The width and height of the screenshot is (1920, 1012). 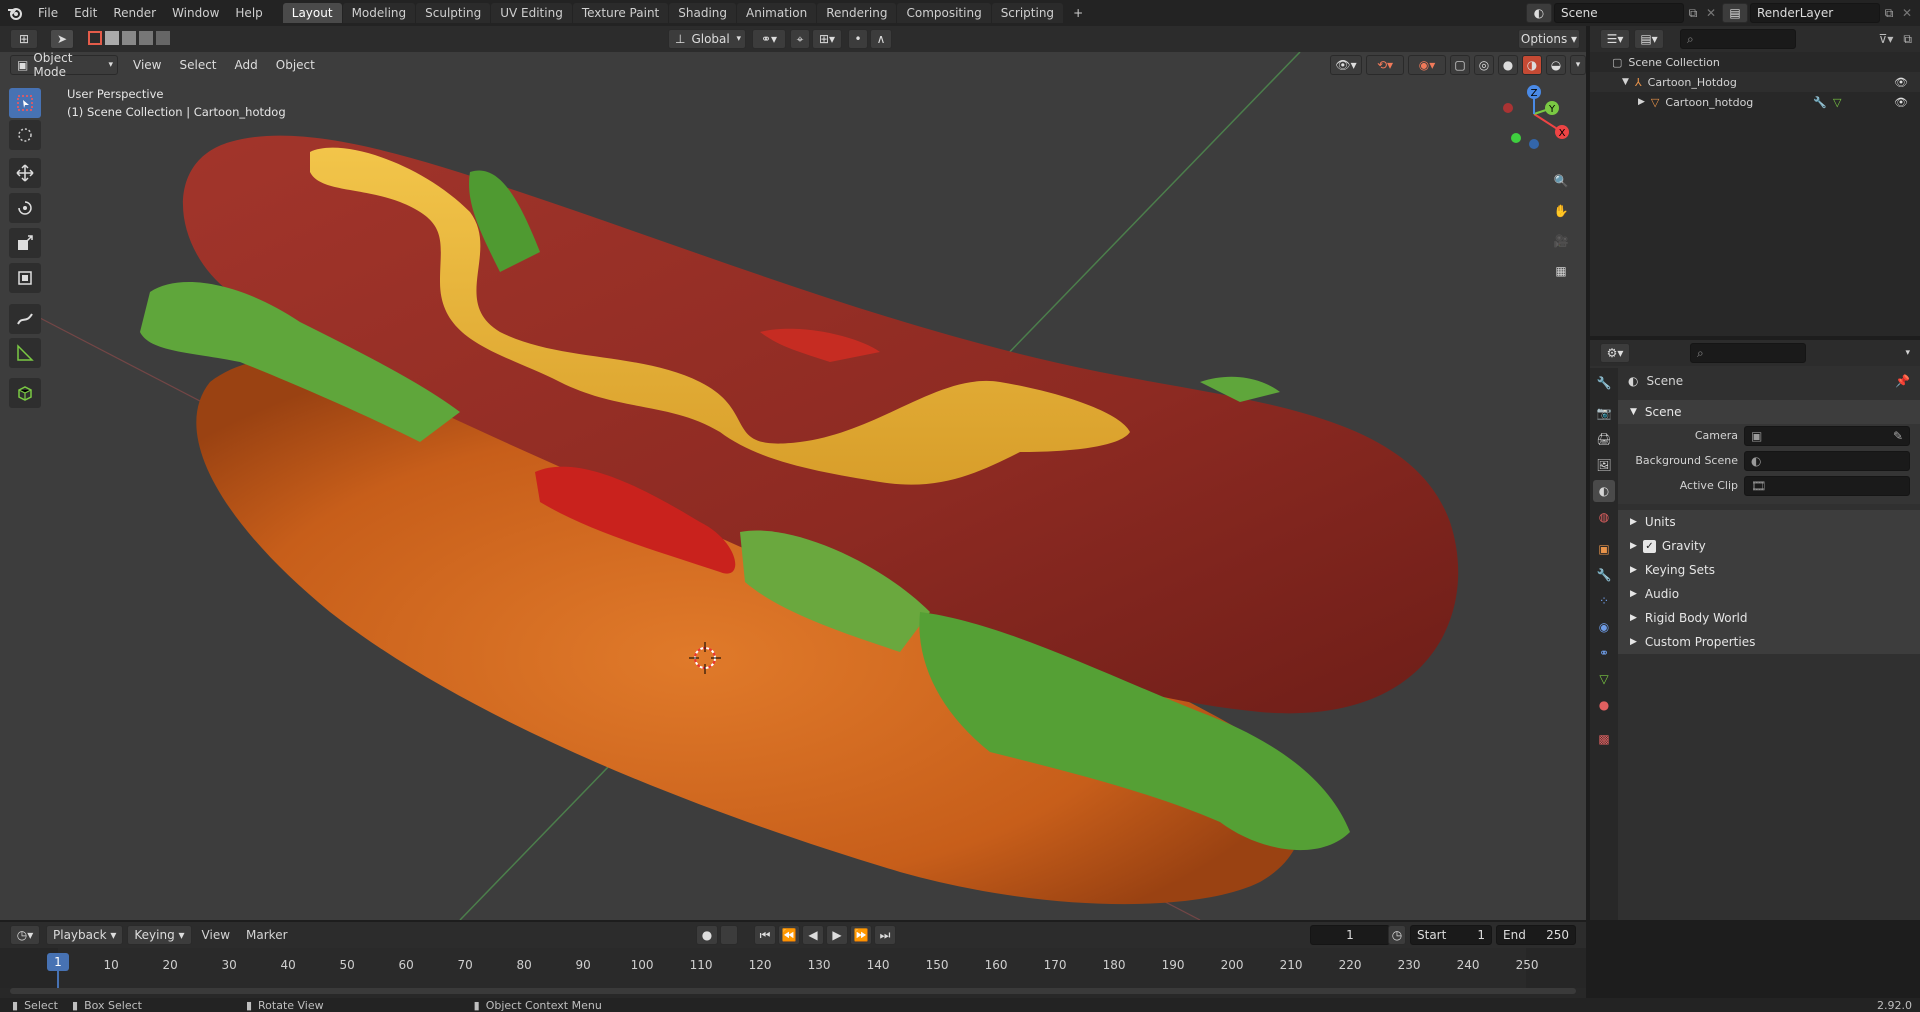 I want to click on outliner-editor-type-icon: ☰▾, so click(x=1615, y=39).